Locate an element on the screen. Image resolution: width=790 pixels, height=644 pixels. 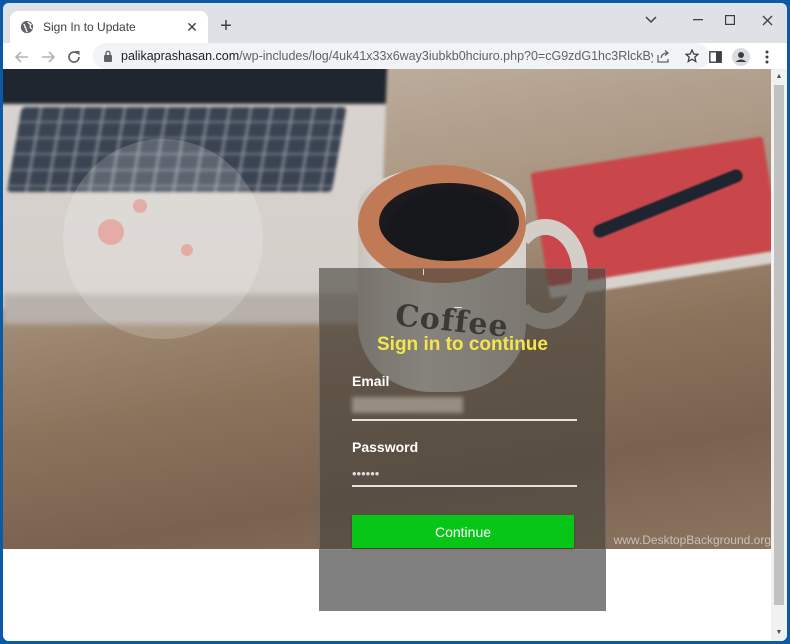
bookmark-button is located at coordinates (692, 56).